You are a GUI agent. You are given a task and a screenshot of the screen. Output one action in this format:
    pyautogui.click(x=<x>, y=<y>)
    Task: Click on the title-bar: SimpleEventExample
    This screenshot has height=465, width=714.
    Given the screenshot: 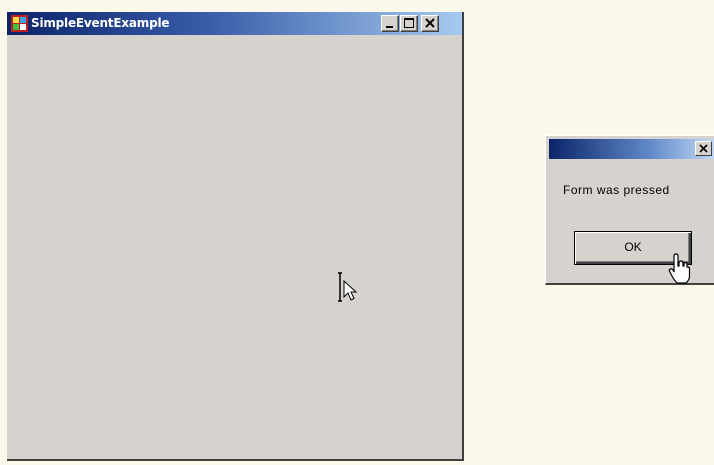 What is the action you would take?
    pyautogui.click(x=234, y=23)
    